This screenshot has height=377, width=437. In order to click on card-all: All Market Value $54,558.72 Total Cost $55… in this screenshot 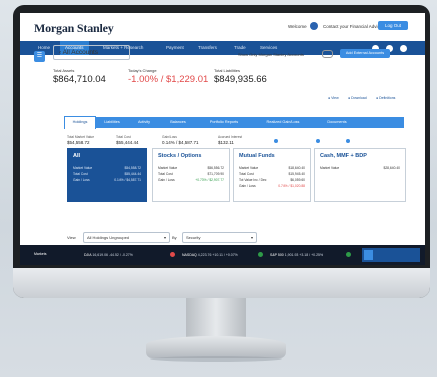, I will do `click(107, 175)`.